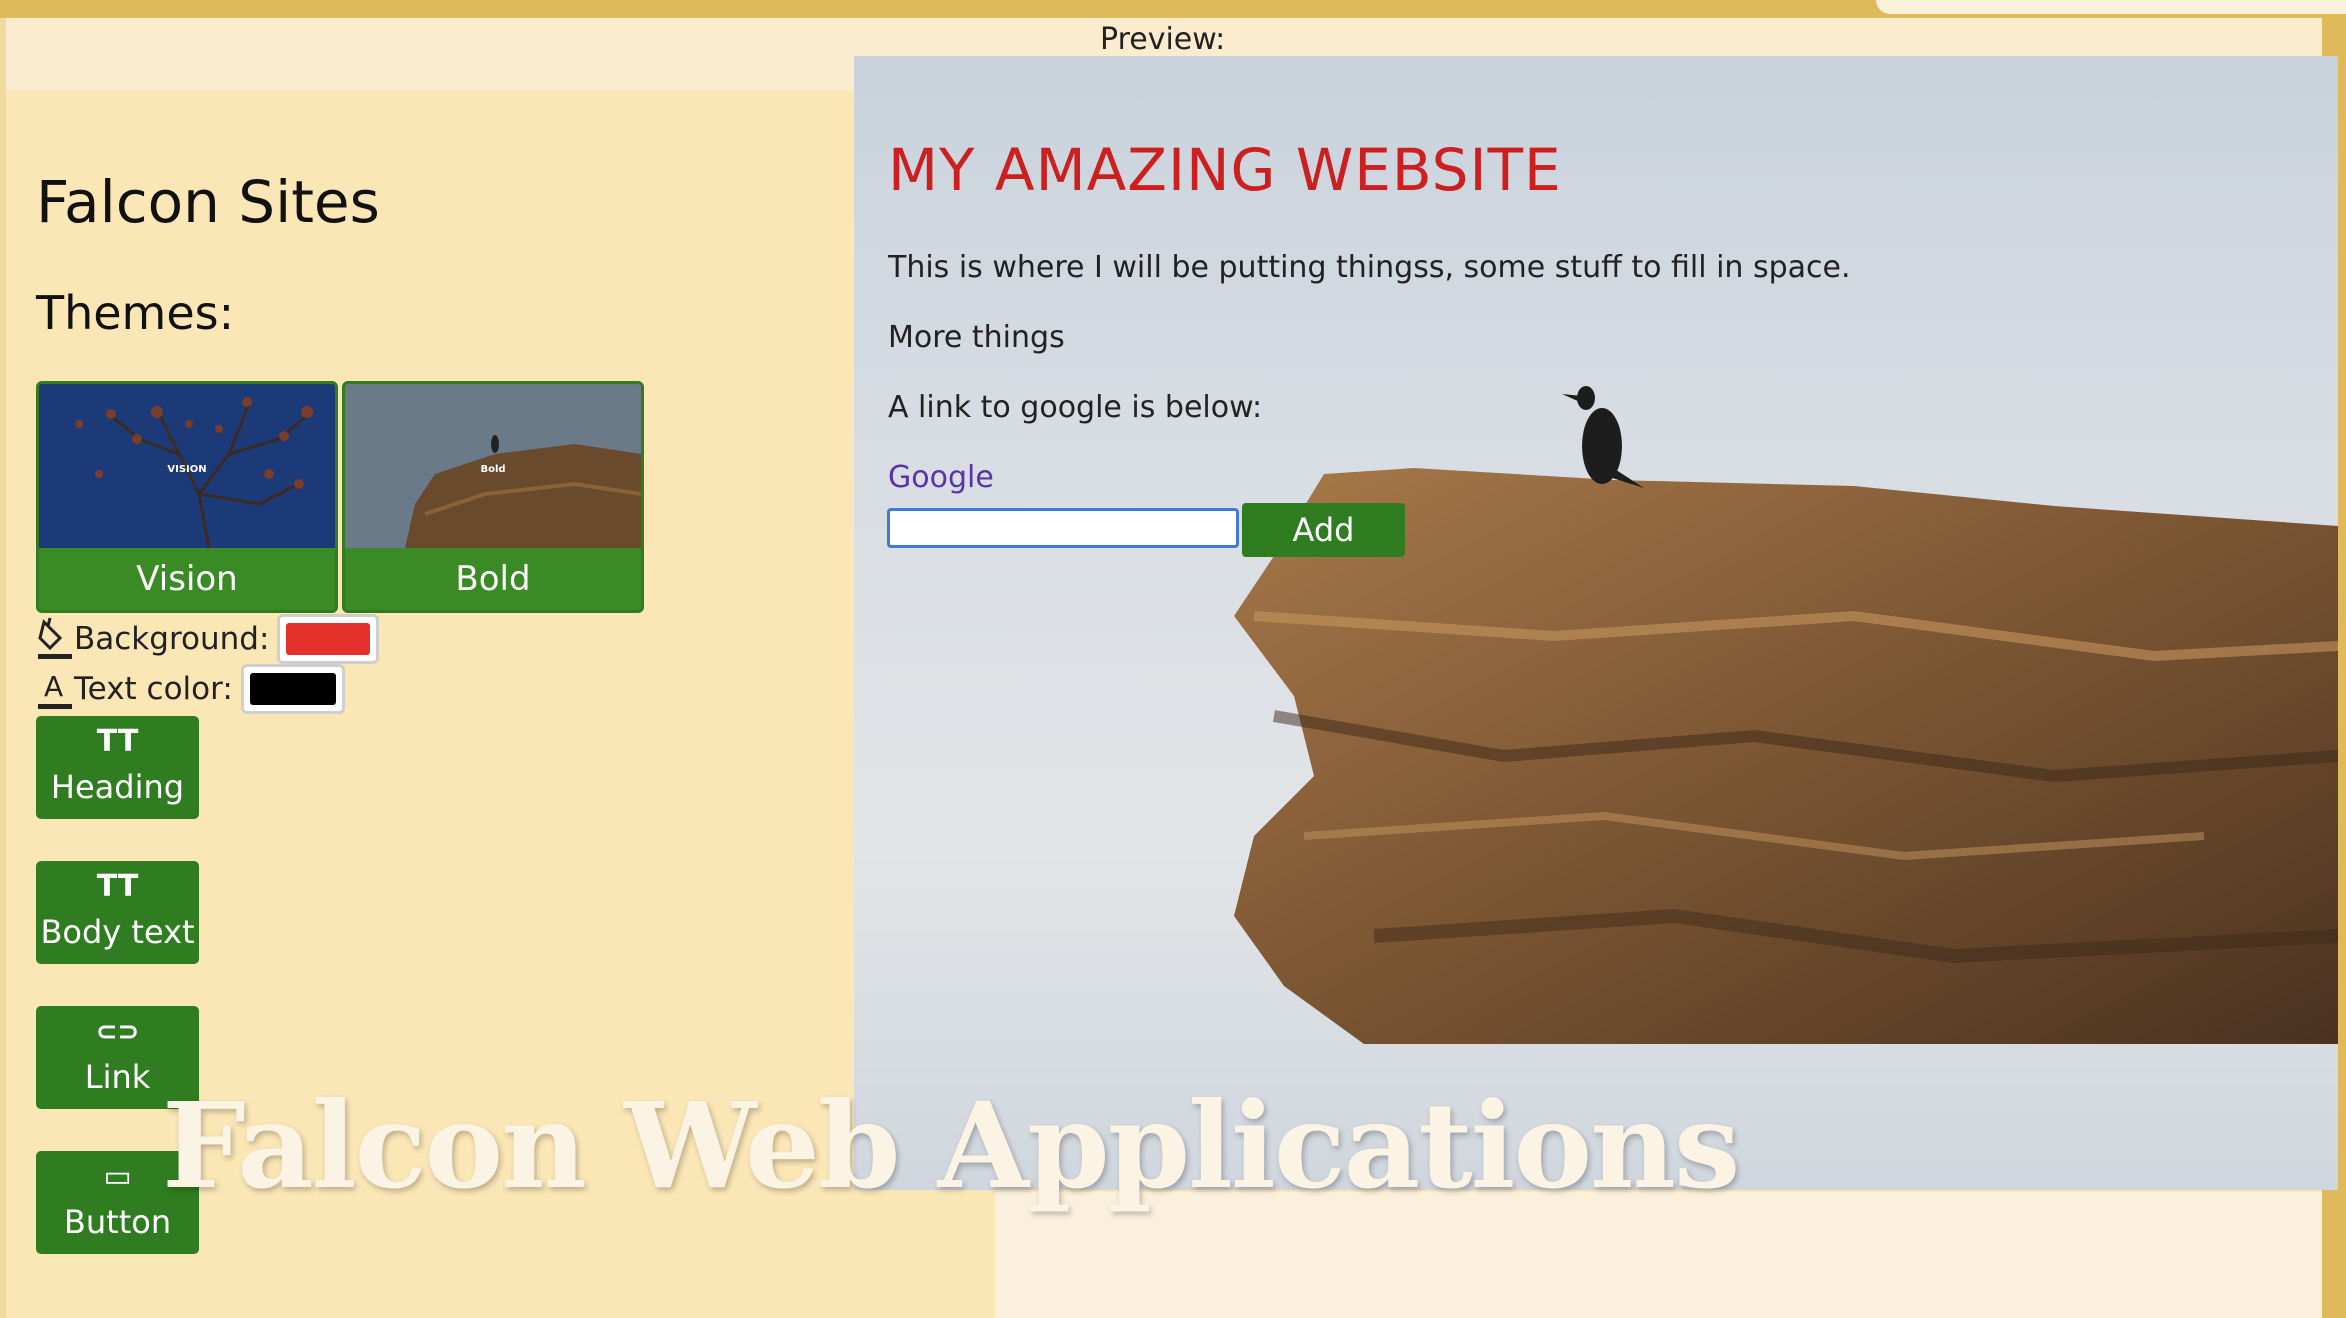  What do you see at coordinates (493, 579) in the screenshot?
I see `theme-name: Bold` at bounding box center [493, 579].